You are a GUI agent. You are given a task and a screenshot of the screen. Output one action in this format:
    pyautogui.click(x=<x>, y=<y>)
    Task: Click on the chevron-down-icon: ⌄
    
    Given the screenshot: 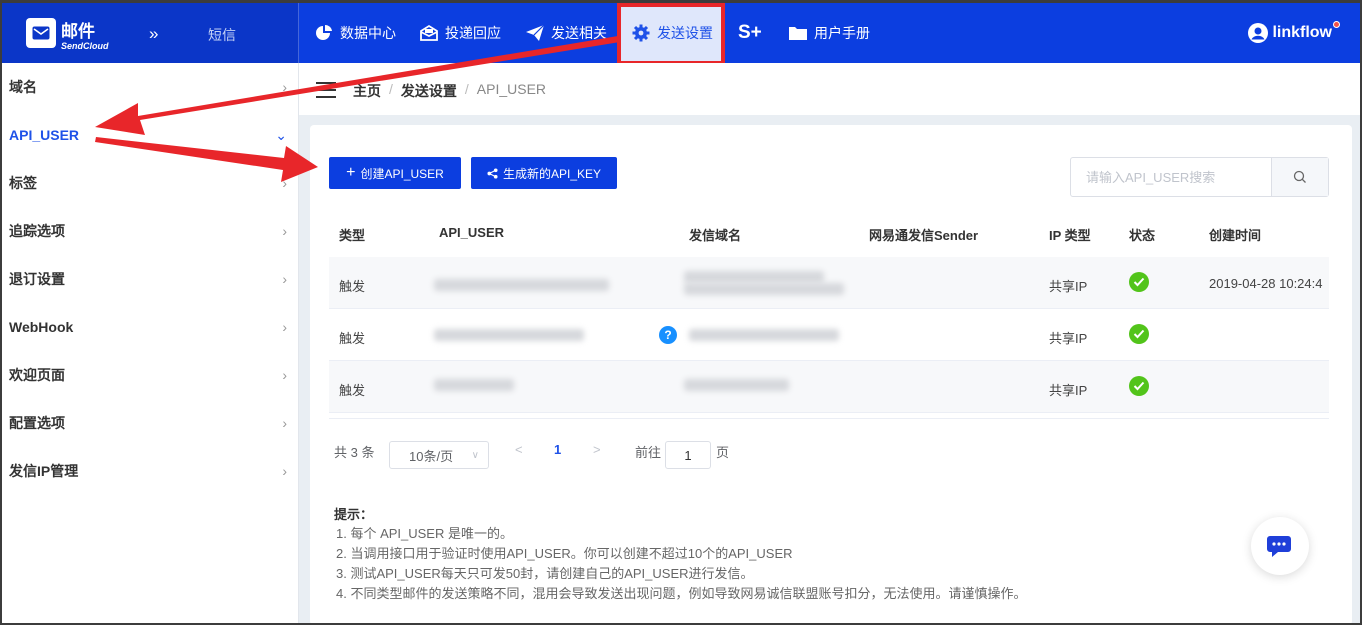 What is the action you would take?
    pyautogui.click(x=281, y=134)
    